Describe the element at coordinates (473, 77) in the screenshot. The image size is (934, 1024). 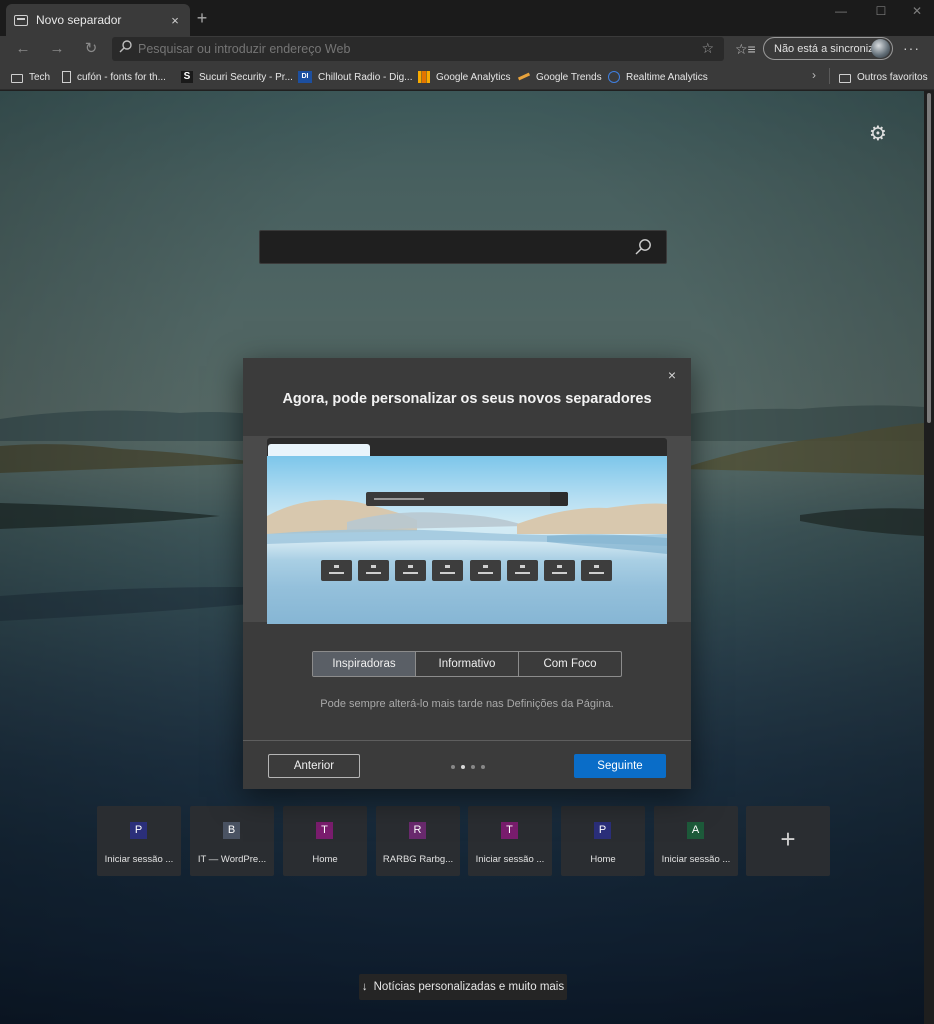
I see `bookmark-label: Google Analytics` at that location.